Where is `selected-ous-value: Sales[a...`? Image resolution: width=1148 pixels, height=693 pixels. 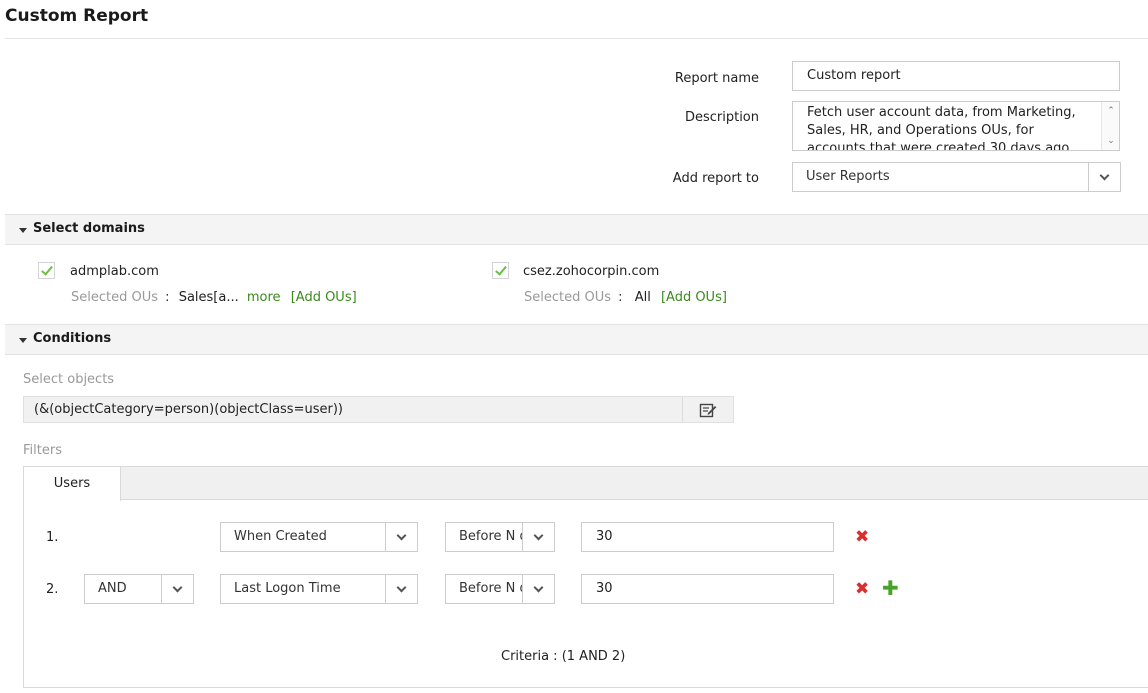
selected-ous-value: Sales[a... is located at coordinates (208, 297).